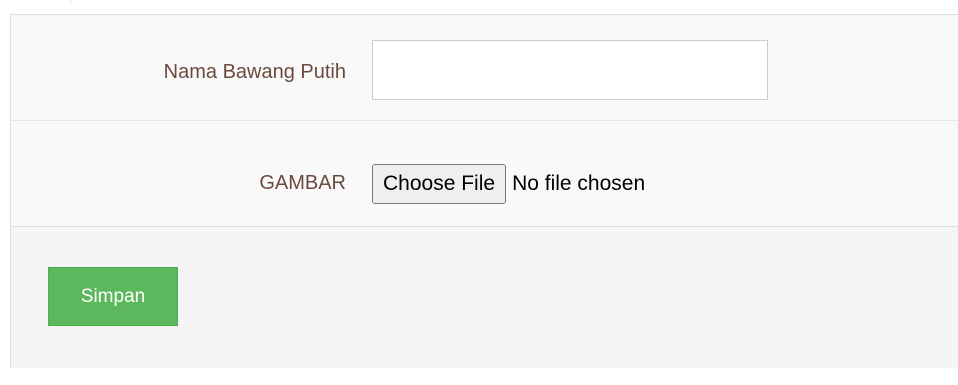 This screenshot has height=385, width=958. Describe the element at coordinates (508, 184) in the screenshot. I see `file-input: Choose File No file chosen` at that location.